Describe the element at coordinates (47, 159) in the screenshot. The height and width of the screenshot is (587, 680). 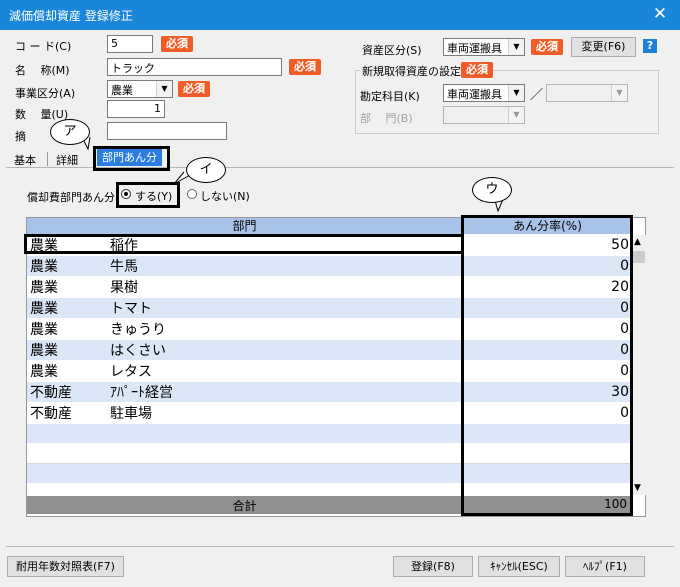
I see `tab-divider` at that location.